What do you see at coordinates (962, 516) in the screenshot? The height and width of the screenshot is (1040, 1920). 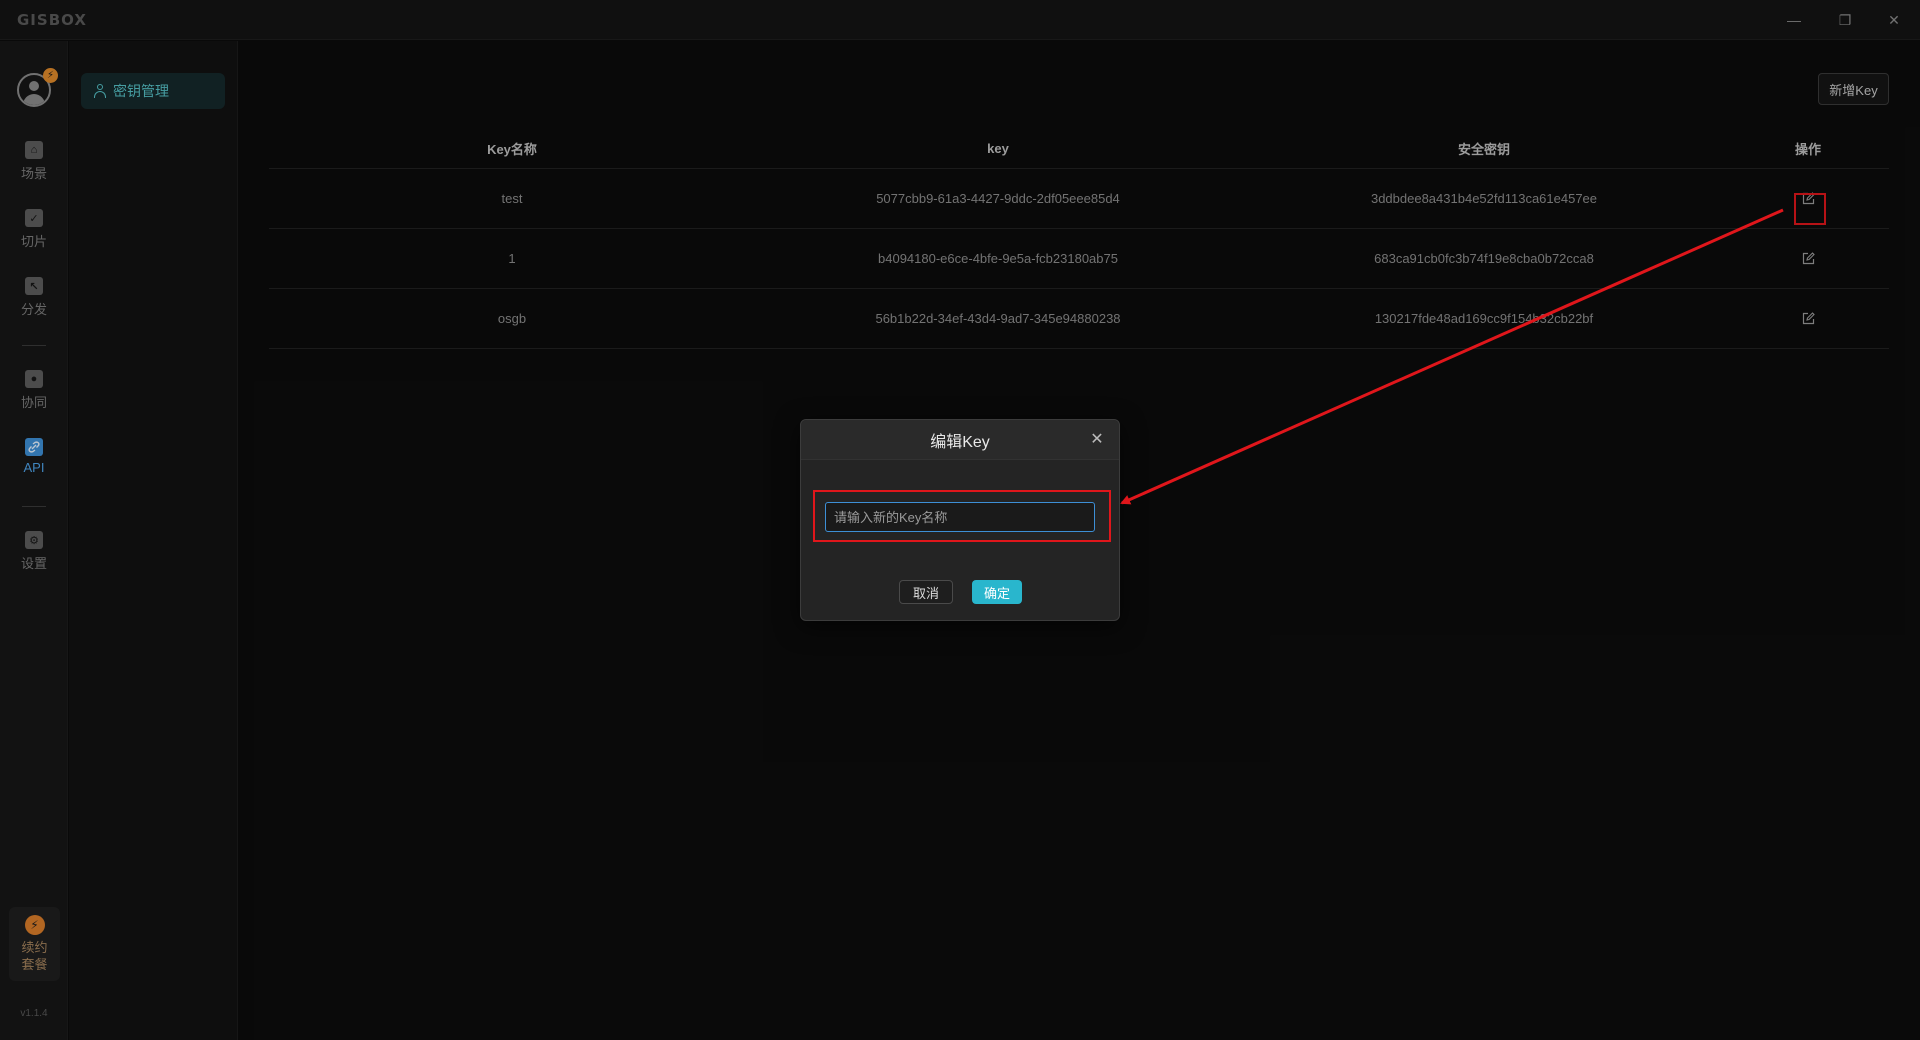 I see `input-highlight` at bounding box center [962, 516].